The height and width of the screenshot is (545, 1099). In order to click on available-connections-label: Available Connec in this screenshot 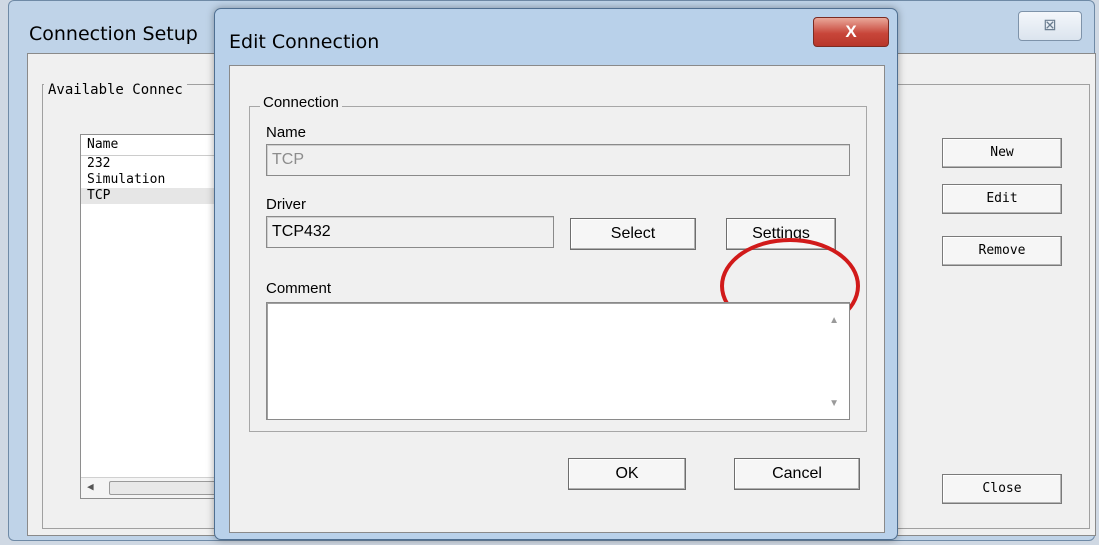, I will do `click(115, 90)`.